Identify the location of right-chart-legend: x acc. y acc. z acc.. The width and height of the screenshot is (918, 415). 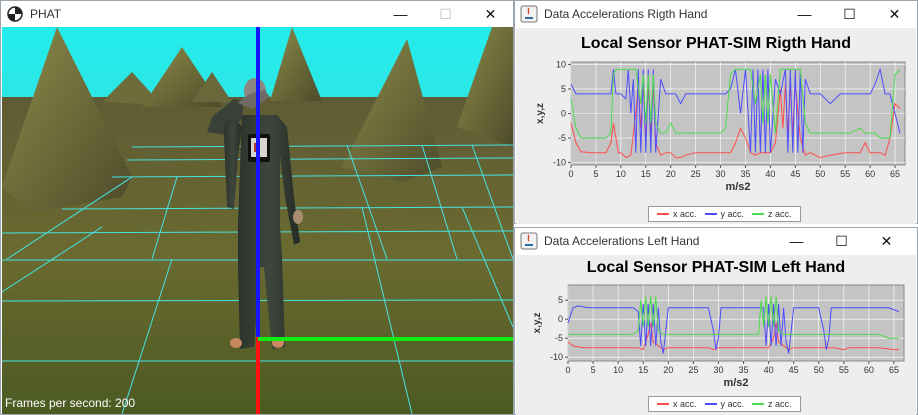
(724, 214).